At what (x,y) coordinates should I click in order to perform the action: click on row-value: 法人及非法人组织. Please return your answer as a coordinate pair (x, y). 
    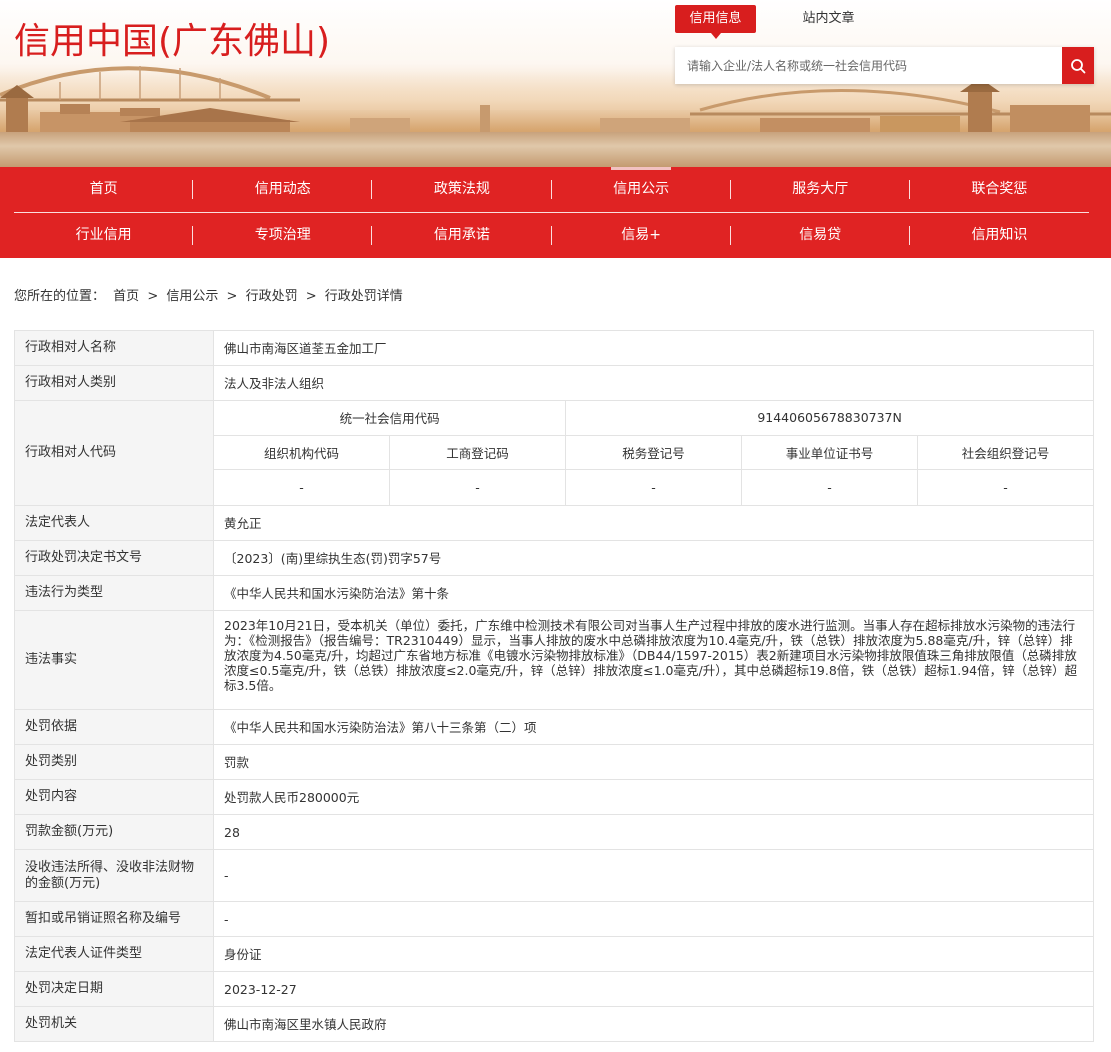
    Looking at the image, I should click on (274, 383).